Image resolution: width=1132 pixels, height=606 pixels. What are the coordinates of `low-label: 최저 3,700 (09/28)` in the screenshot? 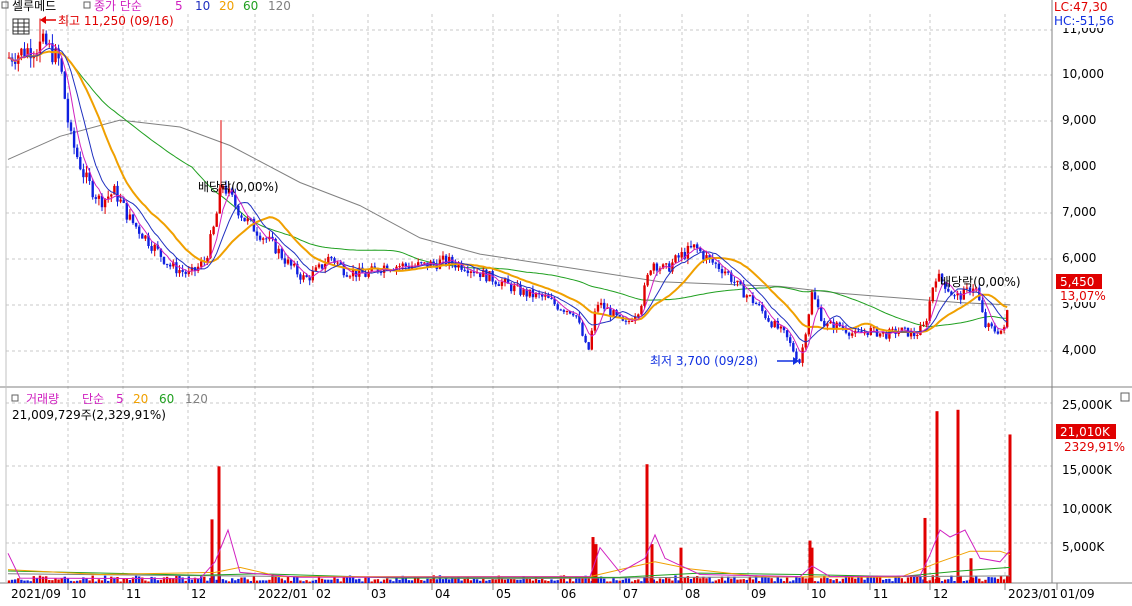 It's located at (704, 361).